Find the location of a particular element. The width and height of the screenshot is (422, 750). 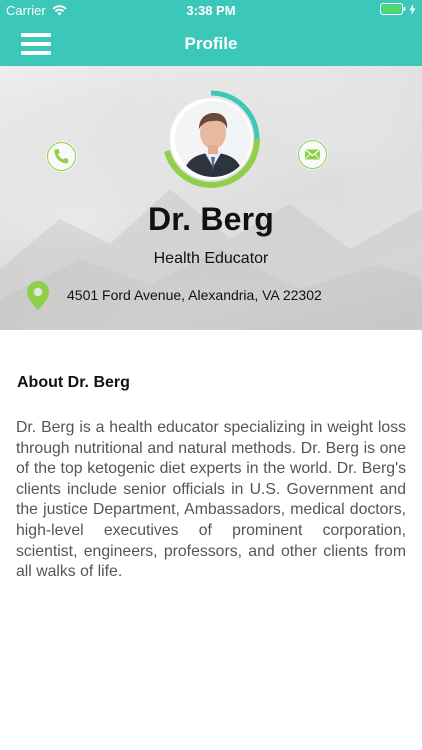

envelope-icon is located at coordinates (312, 154).